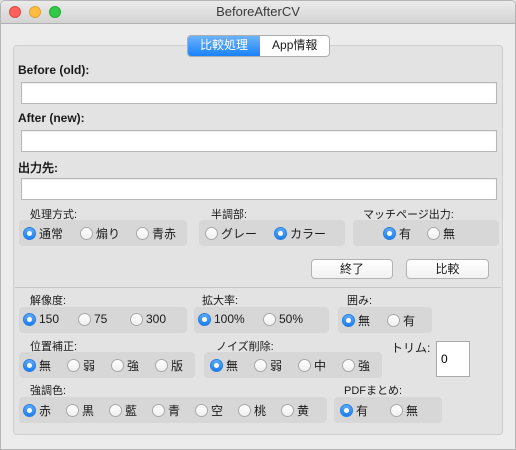  I want to click on processing-group: 通常 煽り 青赤, so click(103, 233).